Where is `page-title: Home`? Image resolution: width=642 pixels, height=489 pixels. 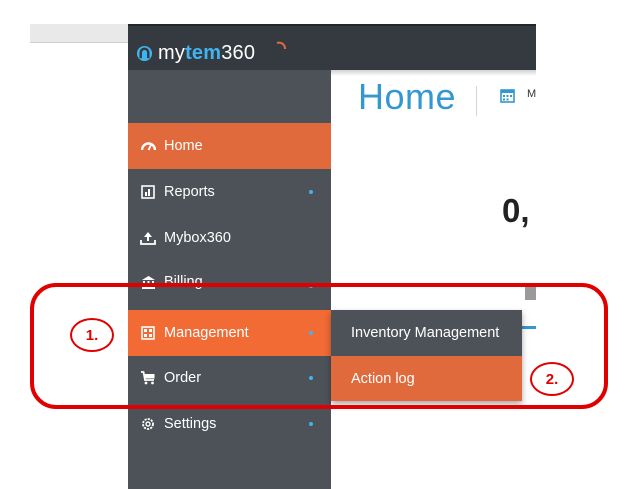 page-title: Home is located at coordinates (407, 96).